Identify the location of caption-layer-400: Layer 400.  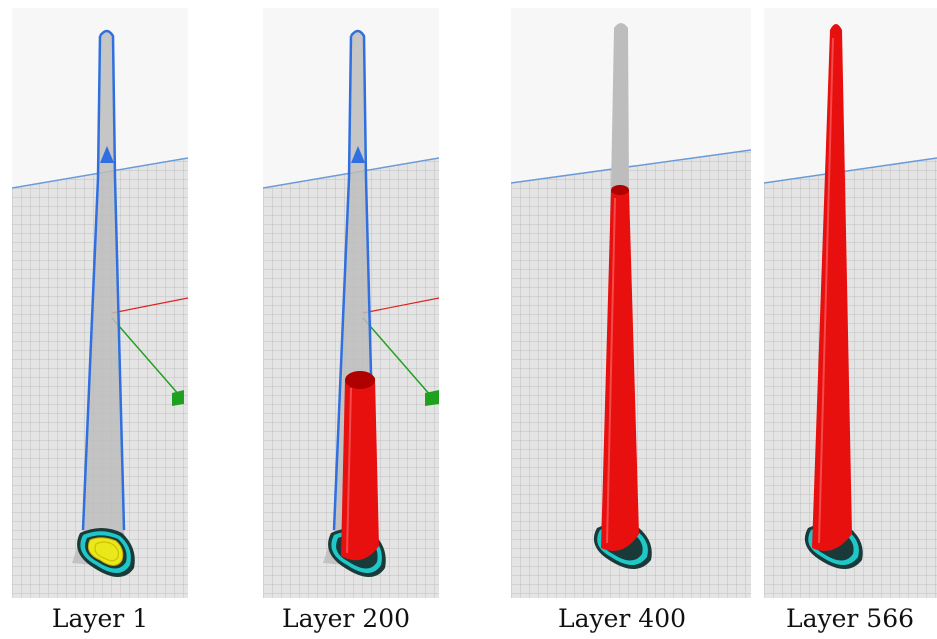
(622, 618).